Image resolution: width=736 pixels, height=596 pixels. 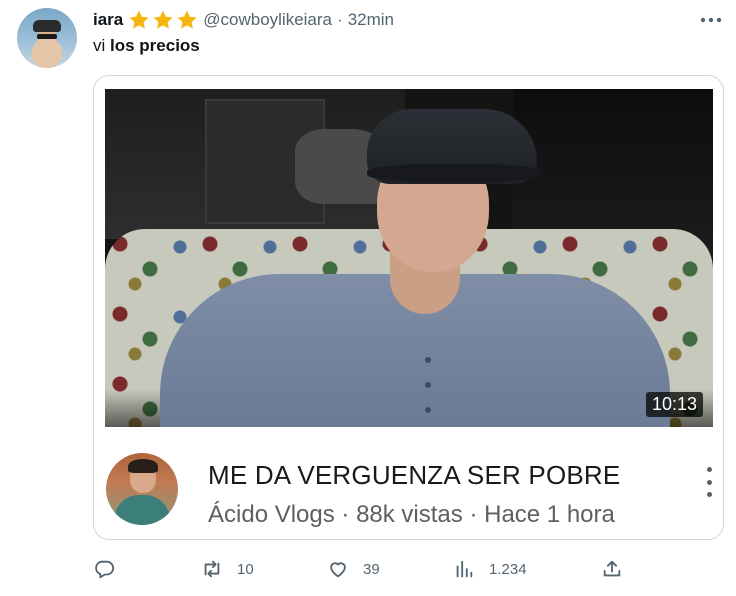 I want to click on tweet-header: iara @cowboylikeiara · 32min, so click(x=243, y=20).